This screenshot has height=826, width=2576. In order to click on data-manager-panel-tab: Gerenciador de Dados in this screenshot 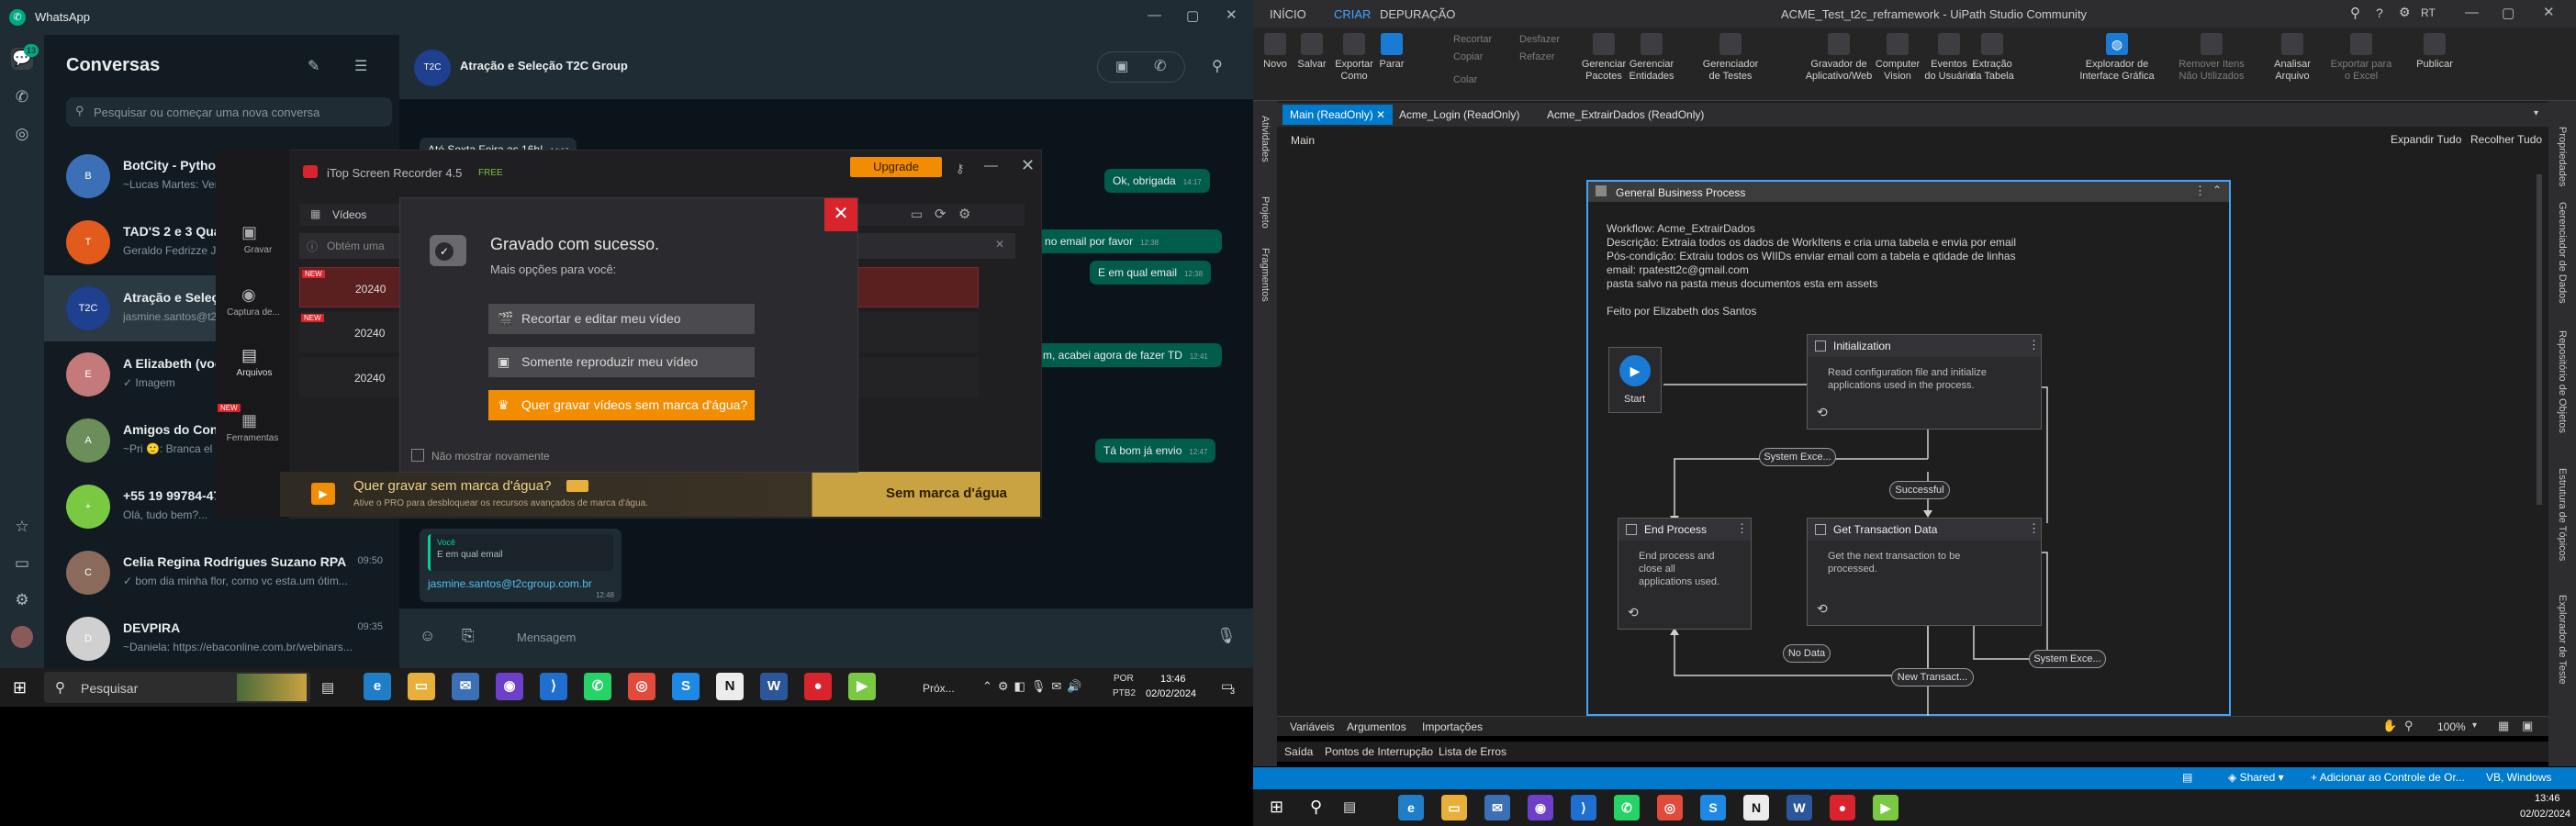, I will do `click(2562, 253)`.